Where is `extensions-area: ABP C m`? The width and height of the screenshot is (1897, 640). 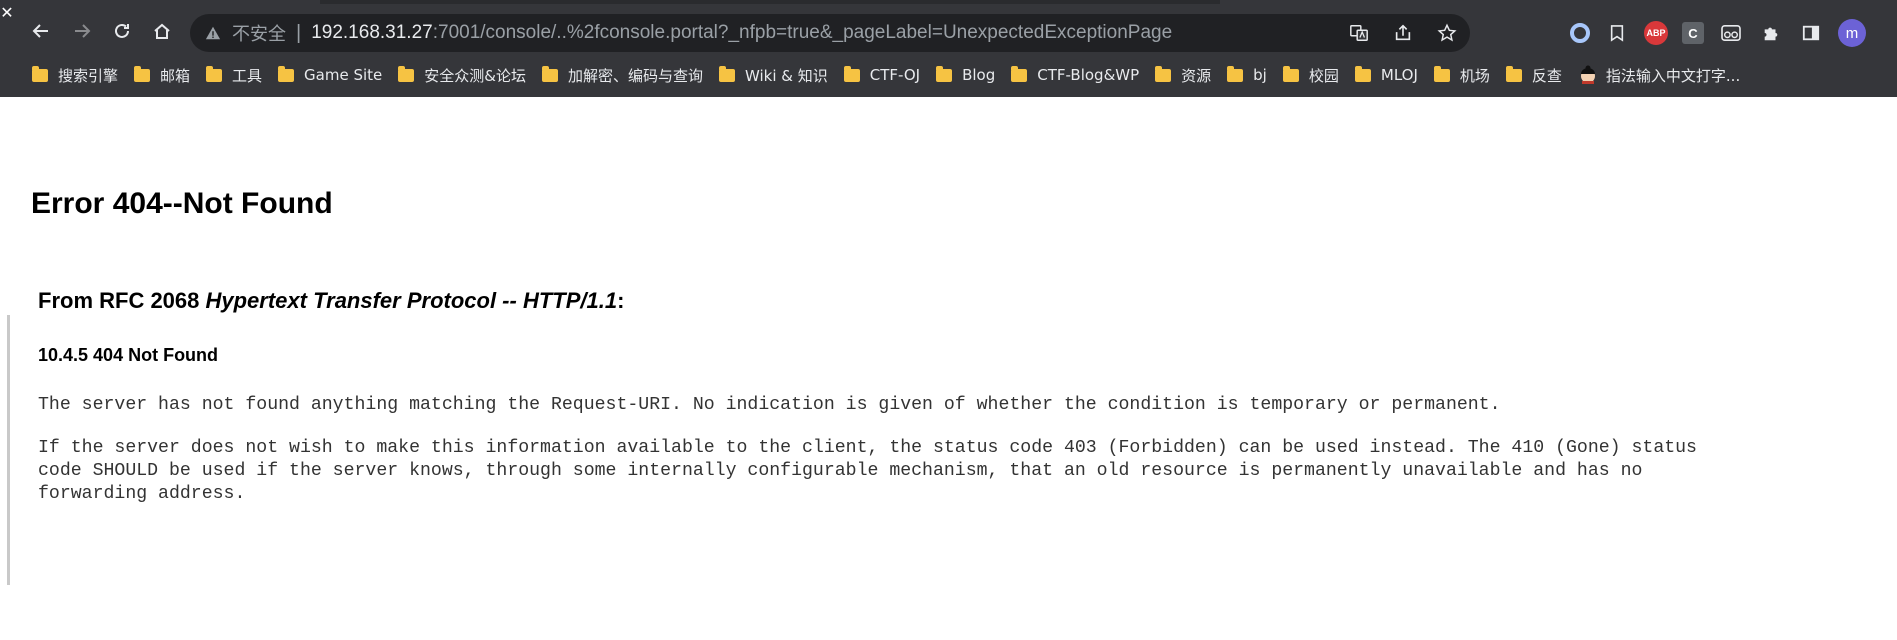
extensions-area: ABP C m is located at coordinates (1718, 33).